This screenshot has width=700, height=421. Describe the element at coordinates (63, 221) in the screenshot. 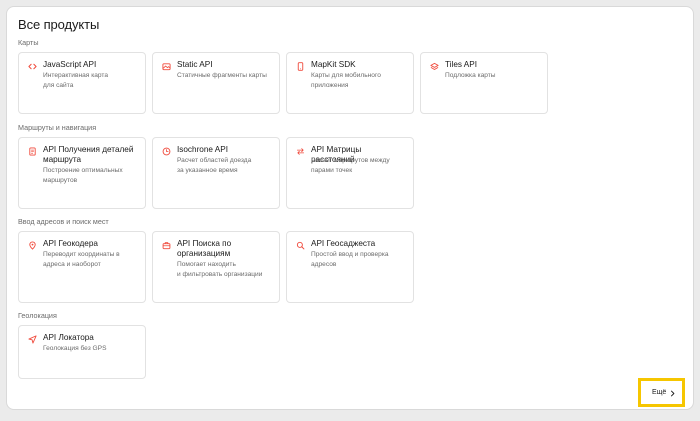

I see `section-title-geocoding: Ввод адресов и поиск мест` at that location.